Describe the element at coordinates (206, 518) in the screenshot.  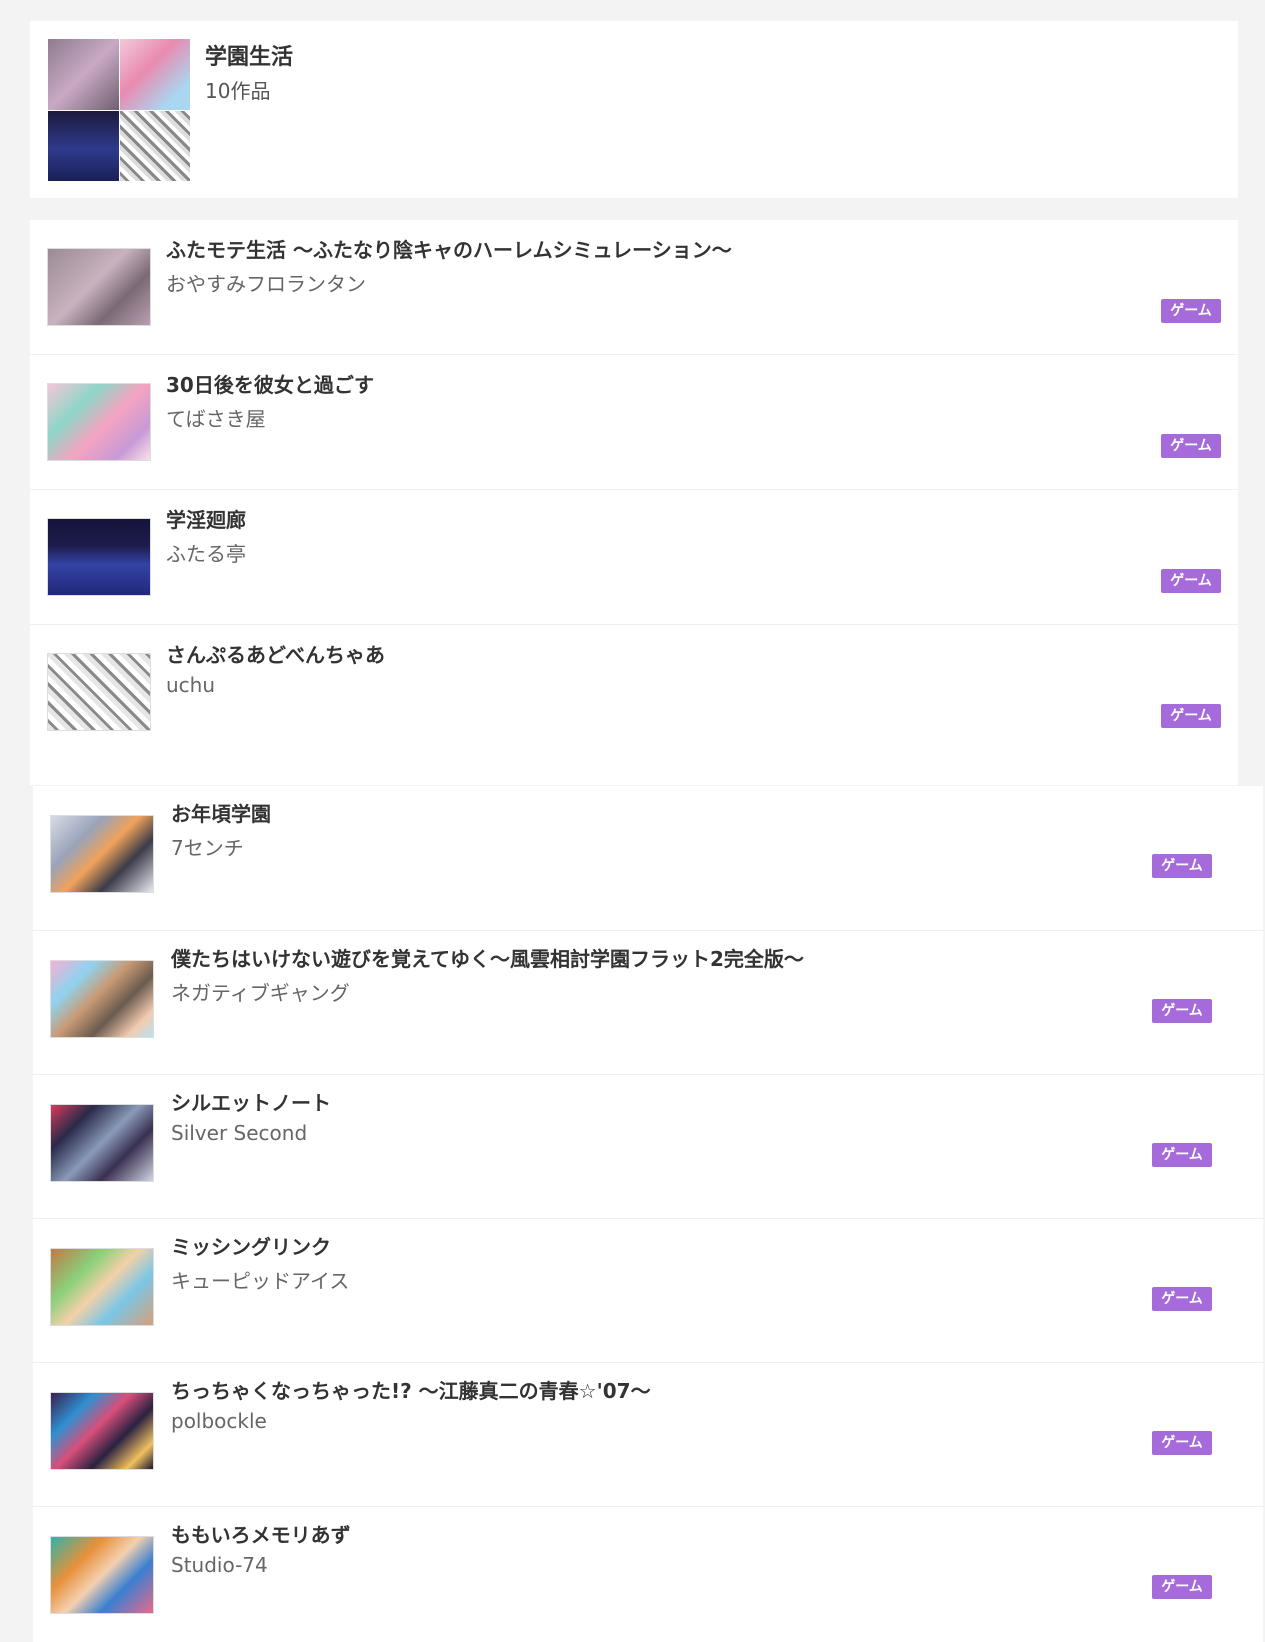
I see `work-title: 学淫廻廊` at that location.